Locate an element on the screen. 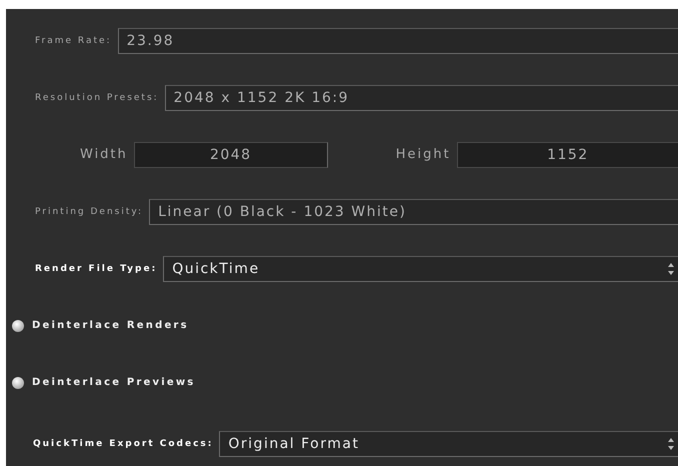 This screenshot has width=678, height=466. field-label: Height is located at coordinates (423, 154).